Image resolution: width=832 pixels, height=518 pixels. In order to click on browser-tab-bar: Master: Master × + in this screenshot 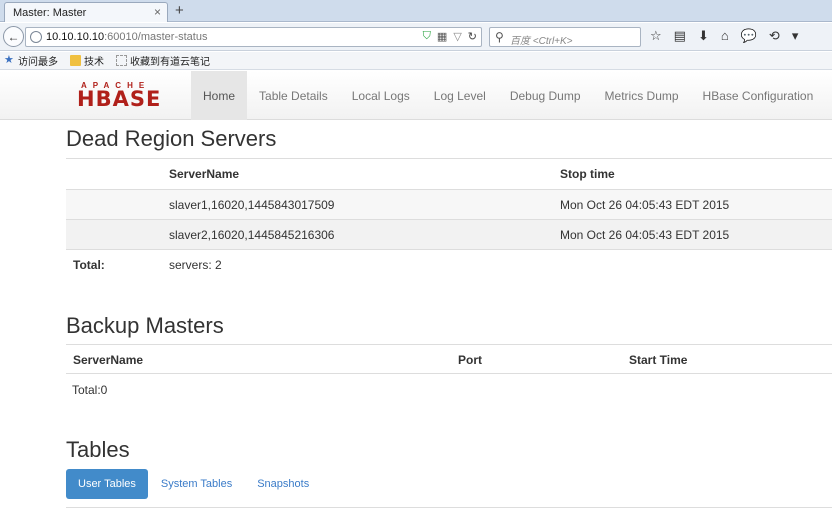, I will do `click(416, 11)`.